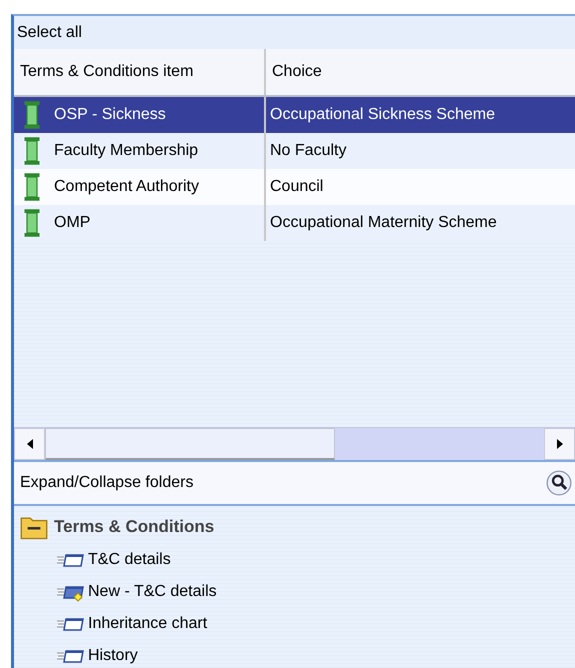 The image size is (575, 668). What do you see at coordinates (107, 483) in the screenshot?
I see `expand-collapse-label: Expand/Collapse folders` at bounding box center [107, 483].